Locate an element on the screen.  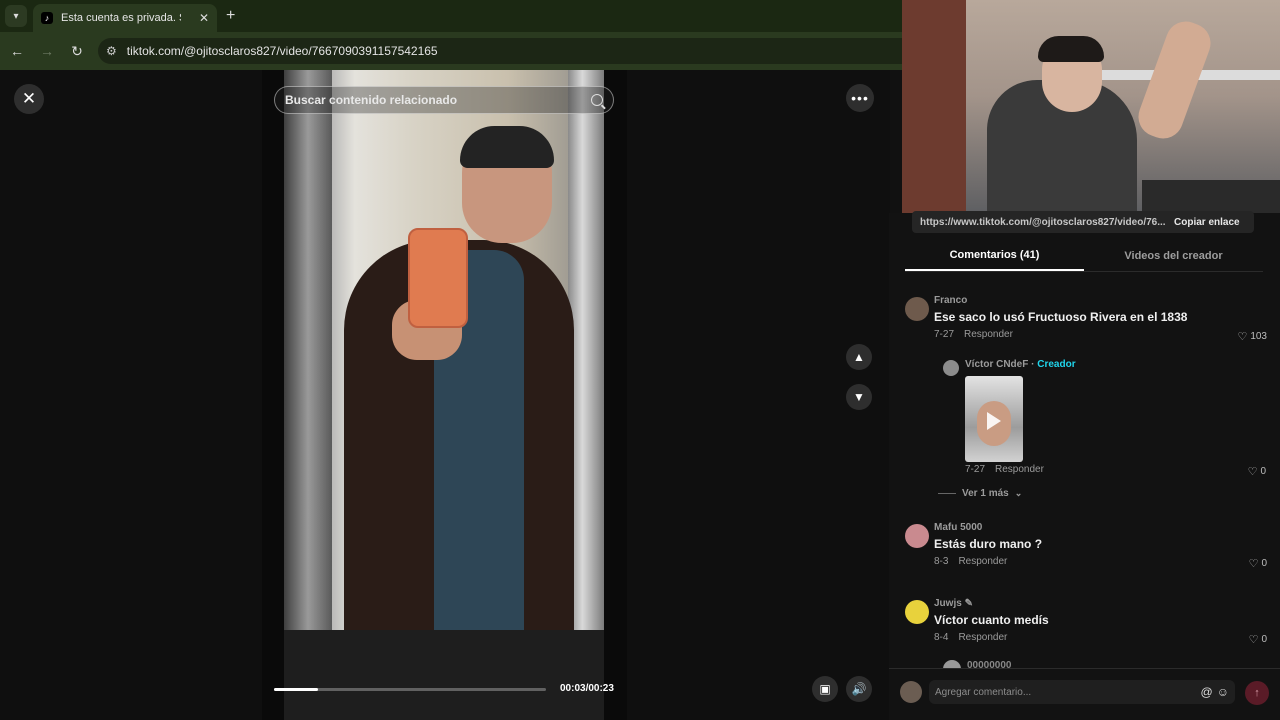
view-more-label: Ver 1 más is located at coordinates (985, 493).